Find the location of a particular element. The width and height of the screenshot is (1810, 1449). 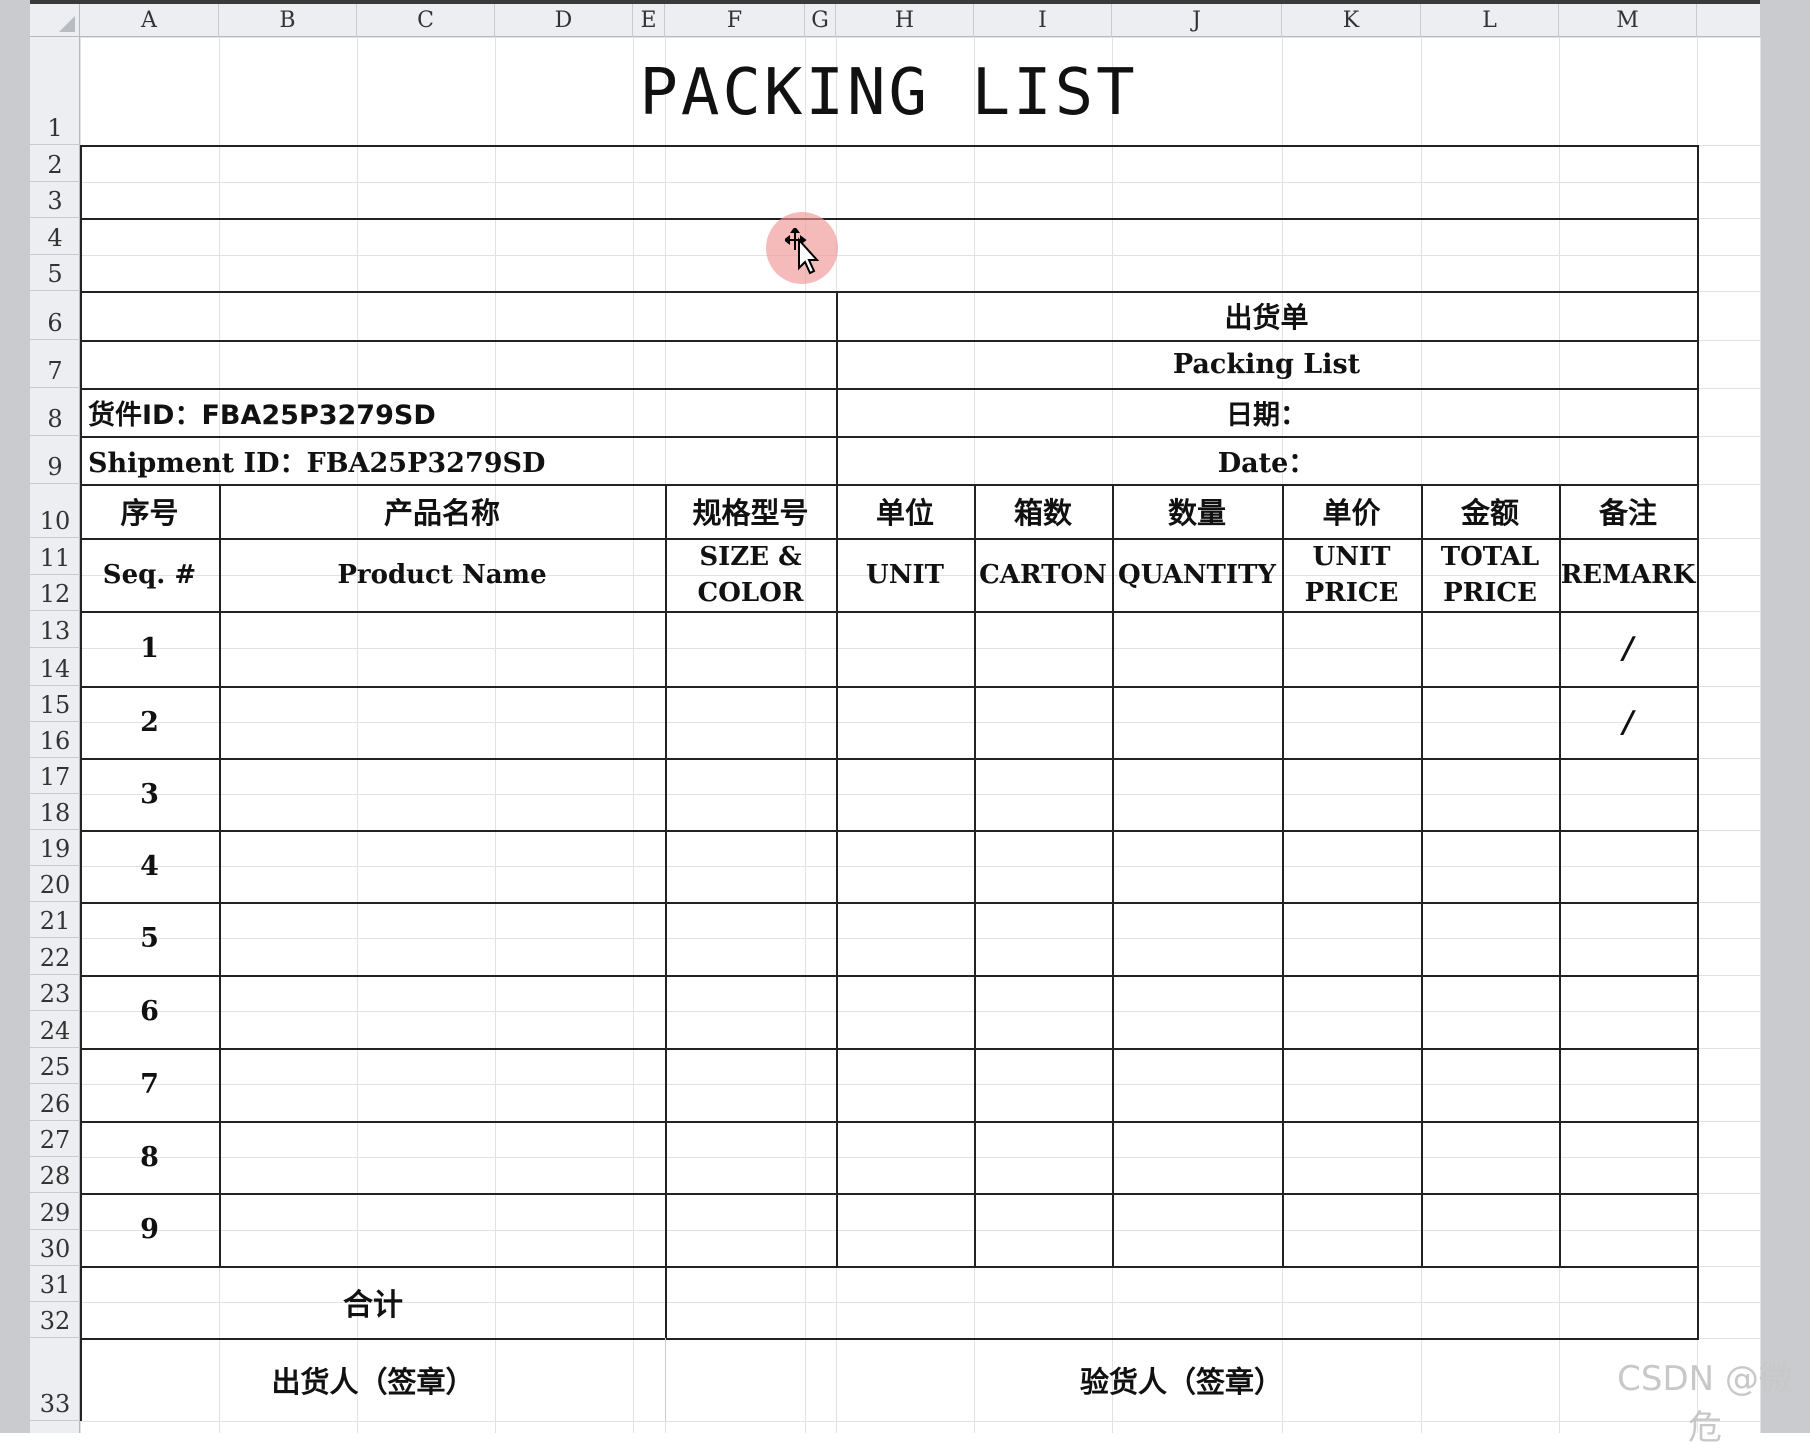

date-cn-cell: 日期： is located at coordinates (1266, 412).